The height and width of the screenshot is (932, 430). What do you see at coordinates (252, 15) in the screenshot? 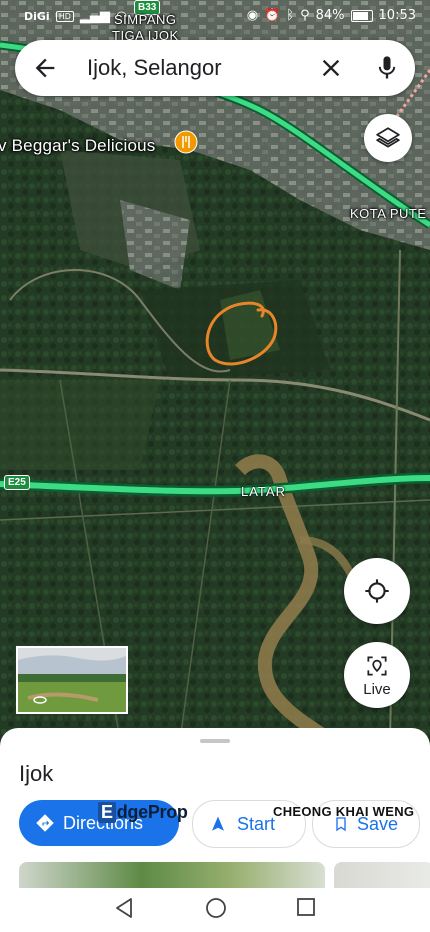
I see `eye-icon: ◉` at bounding box center [252, 15].